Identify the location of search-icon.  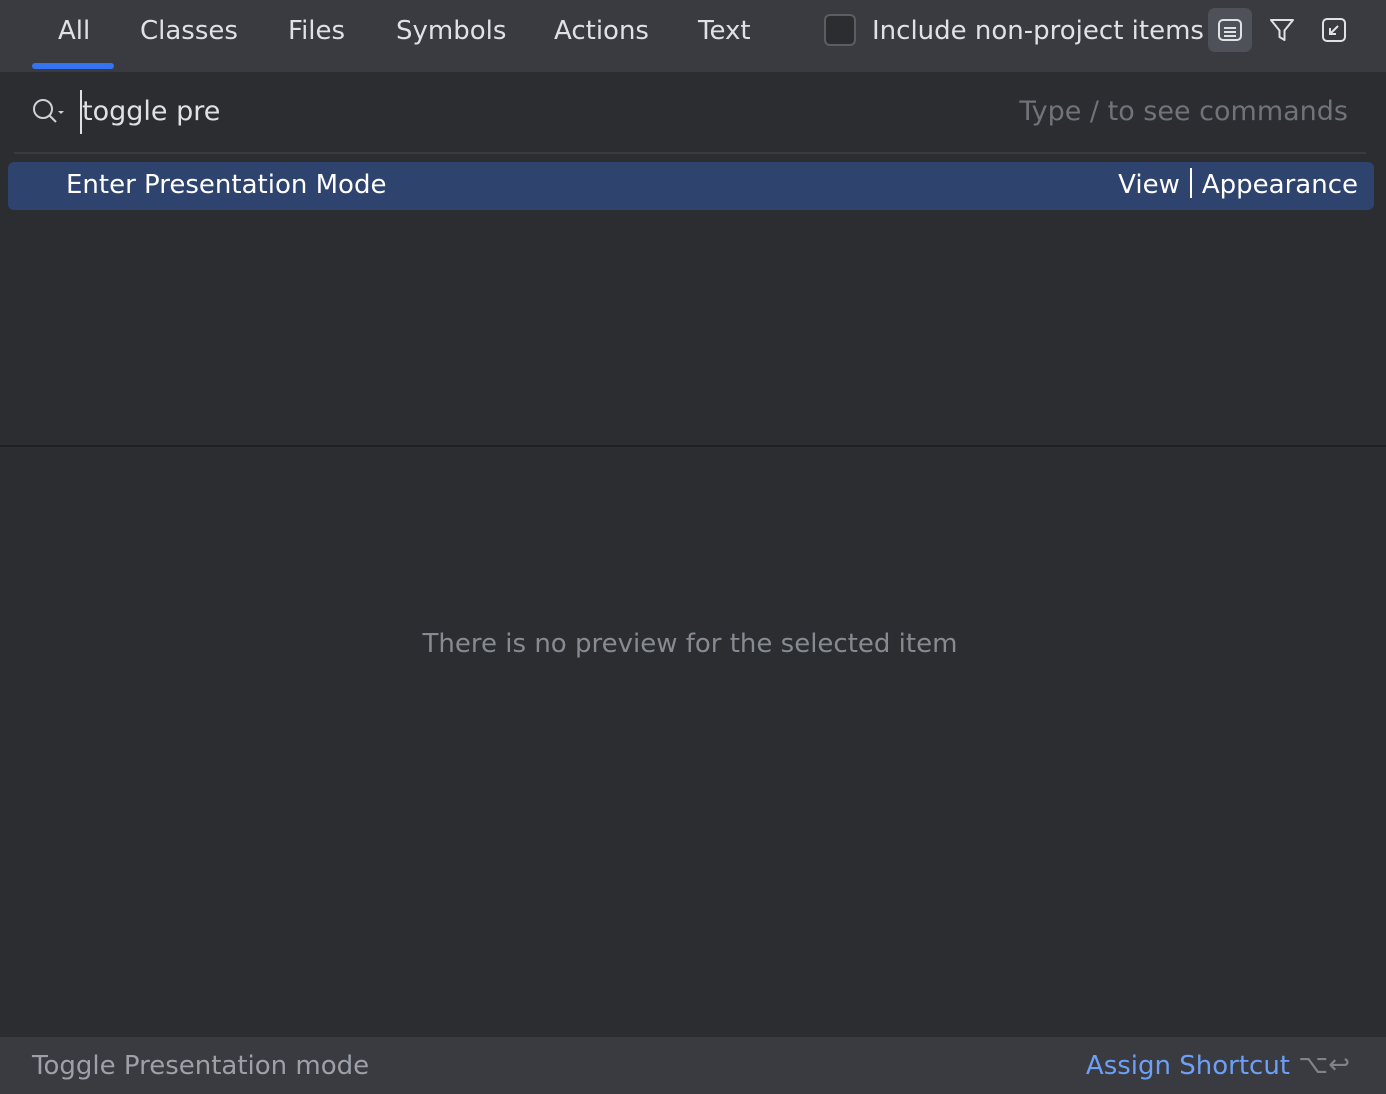
(50, 112).